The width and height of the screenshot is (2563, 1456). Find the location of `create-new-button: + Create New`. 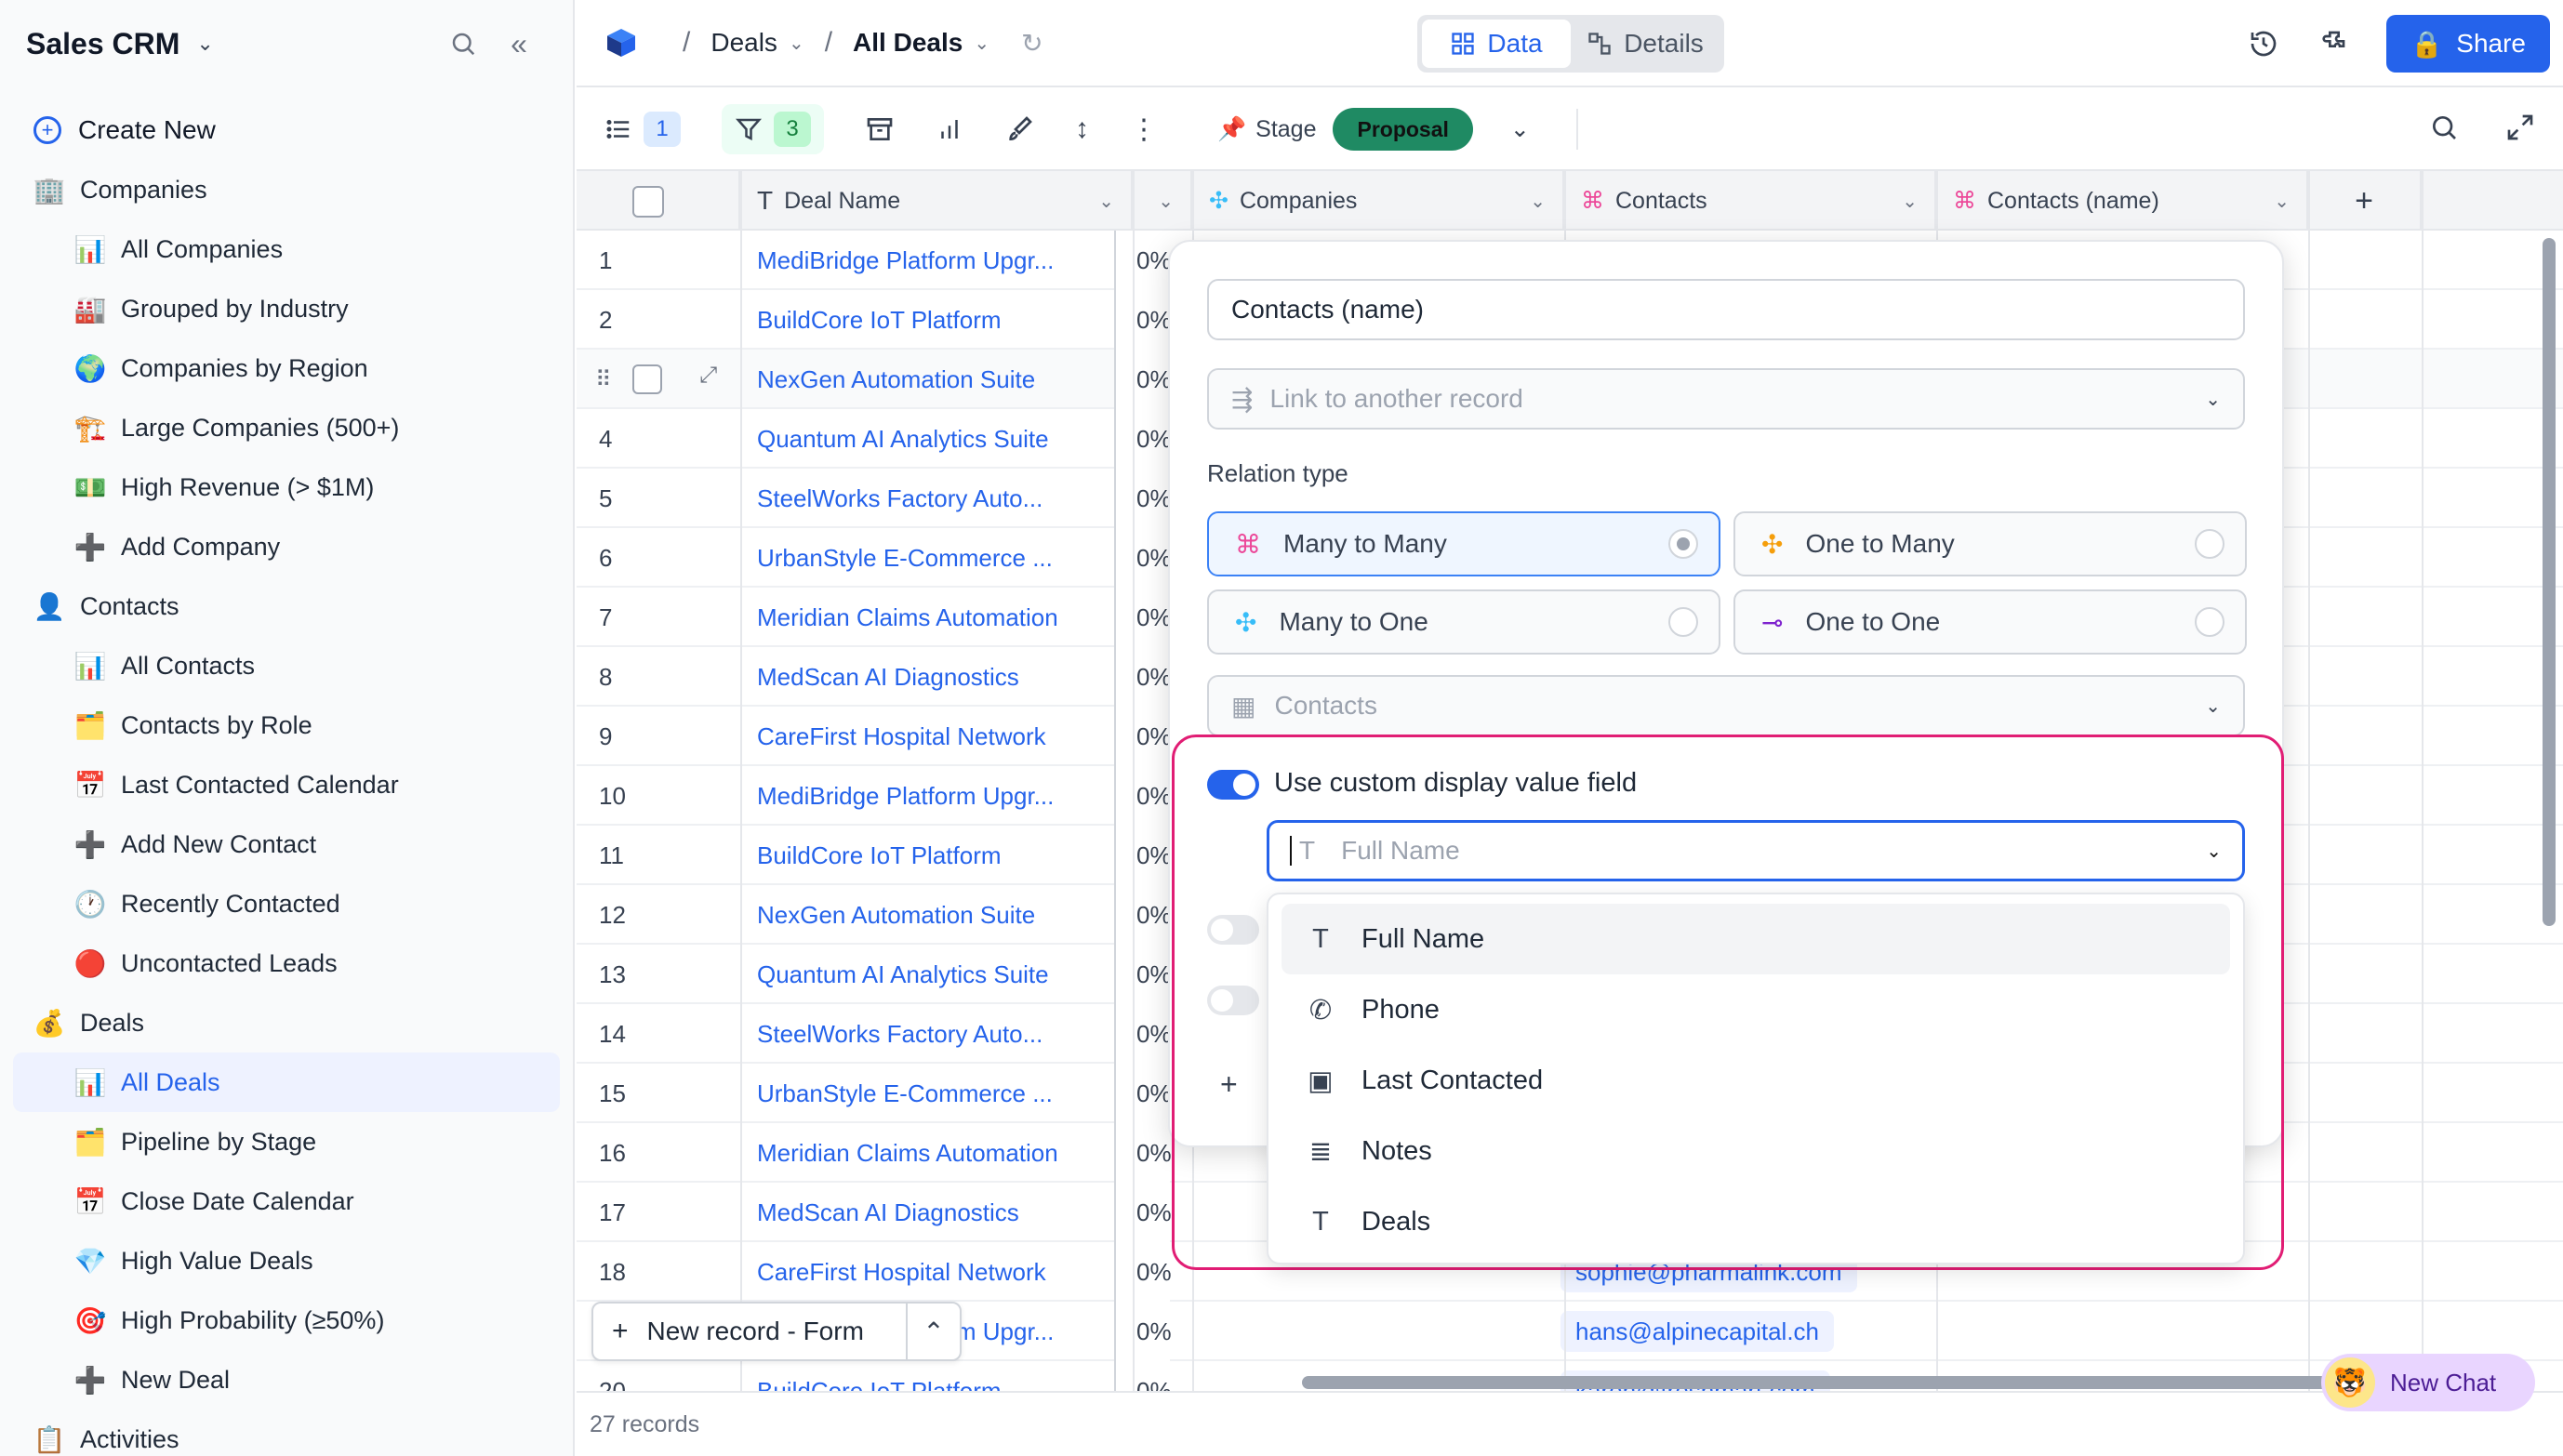

create-new-button: + Create New is located at coordinates (286, 130).